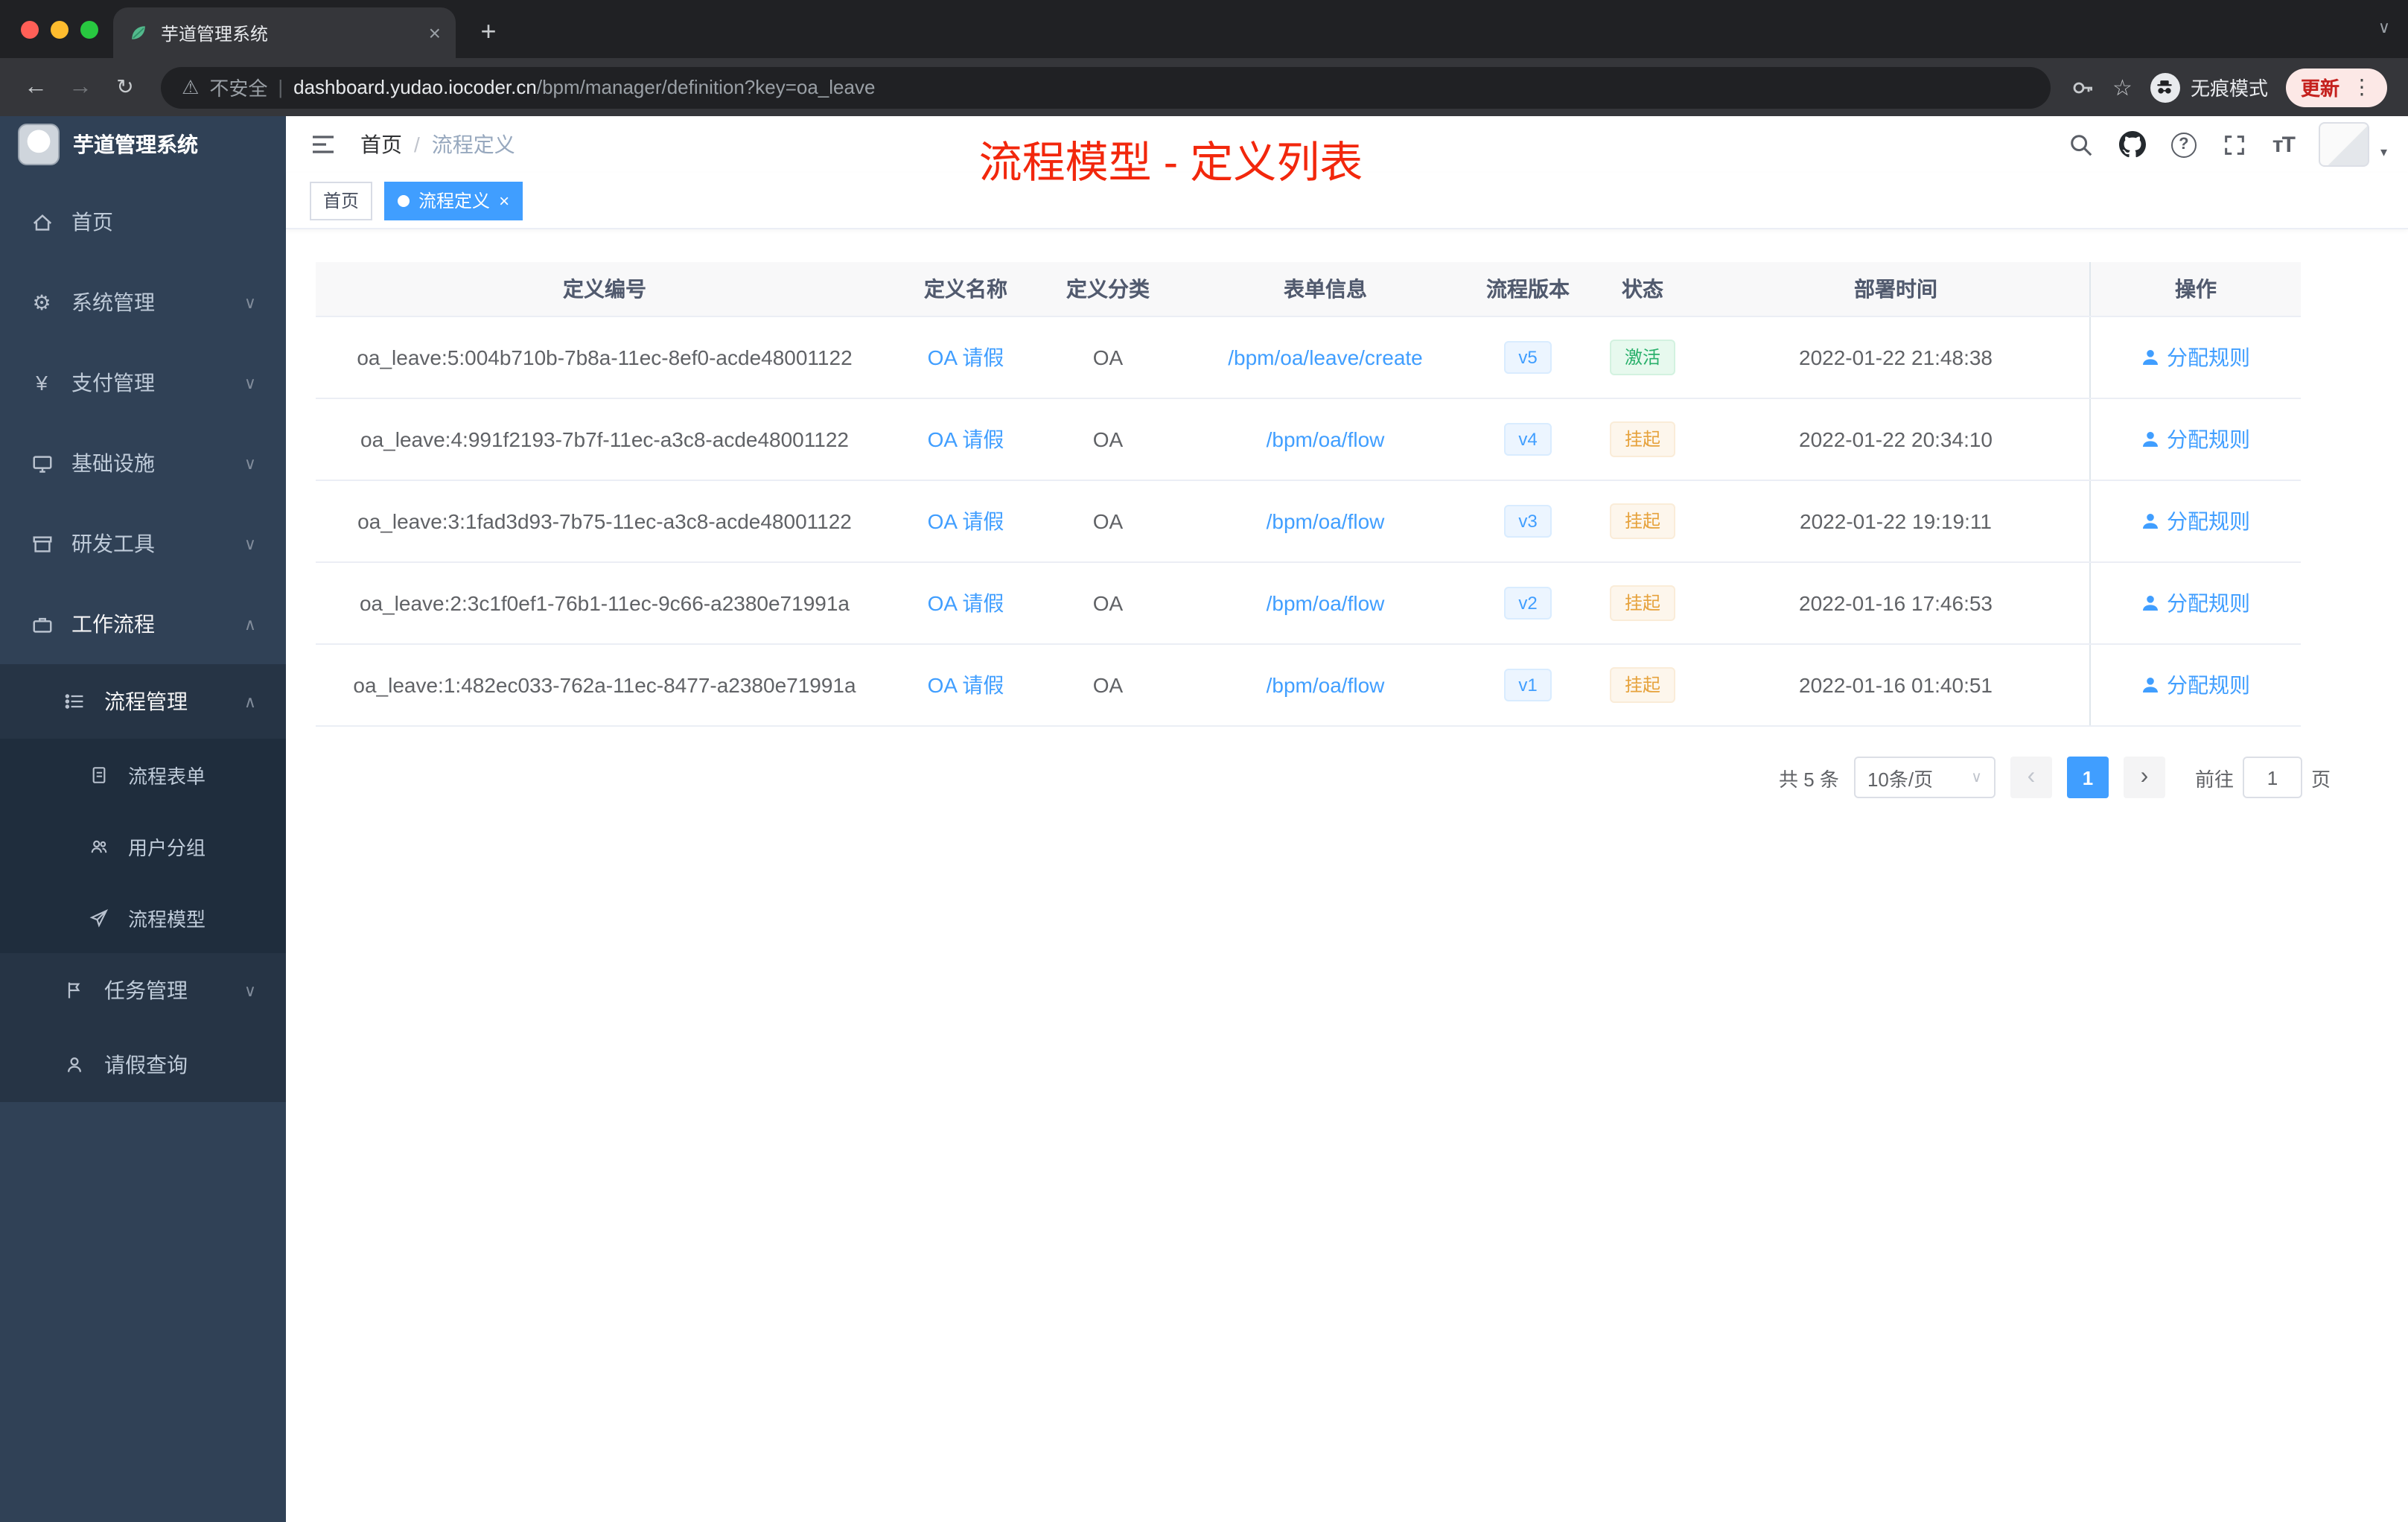  What do you see at coordinates (1895, 289) in the screenshot?
I see `column-header-deploy-time: 部署时间` at bounding box center [1895, 289].